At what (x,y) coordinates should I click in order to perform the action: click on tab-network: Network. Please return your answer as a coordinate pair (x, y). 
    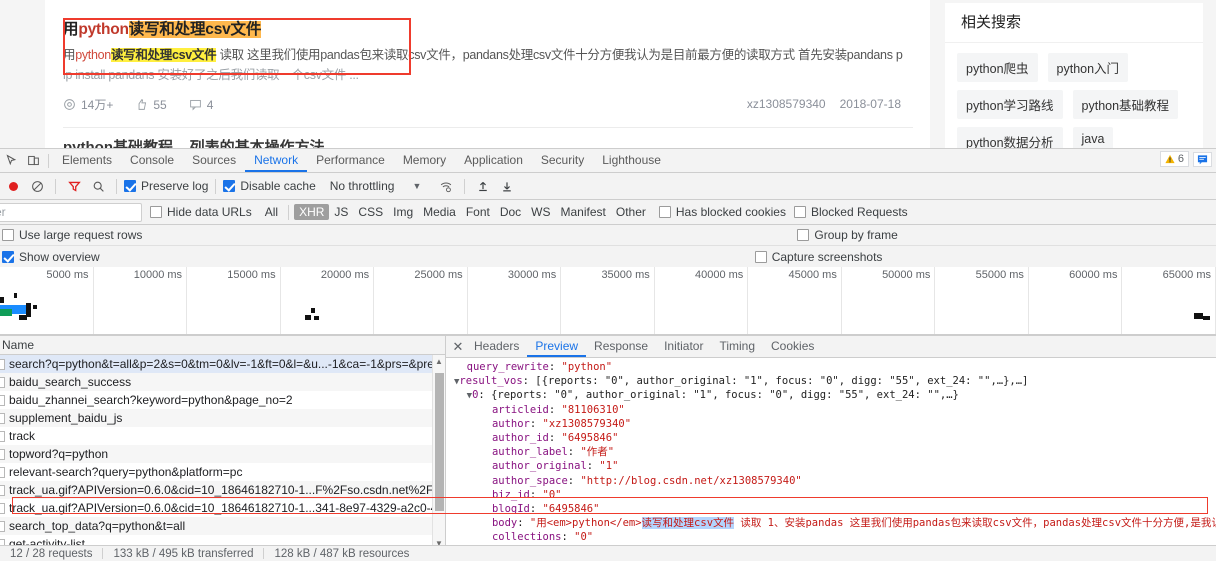
    Looking at the image, I should click on (276, 160).